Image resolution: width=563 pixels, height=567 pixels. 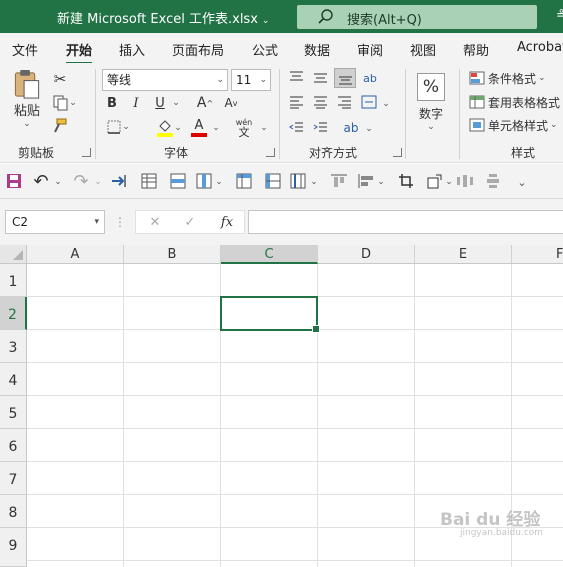 What do you see at coordinates (270, 314) in the screenshot?
I see `active-cell-c2` at bounding box center [270, 314].